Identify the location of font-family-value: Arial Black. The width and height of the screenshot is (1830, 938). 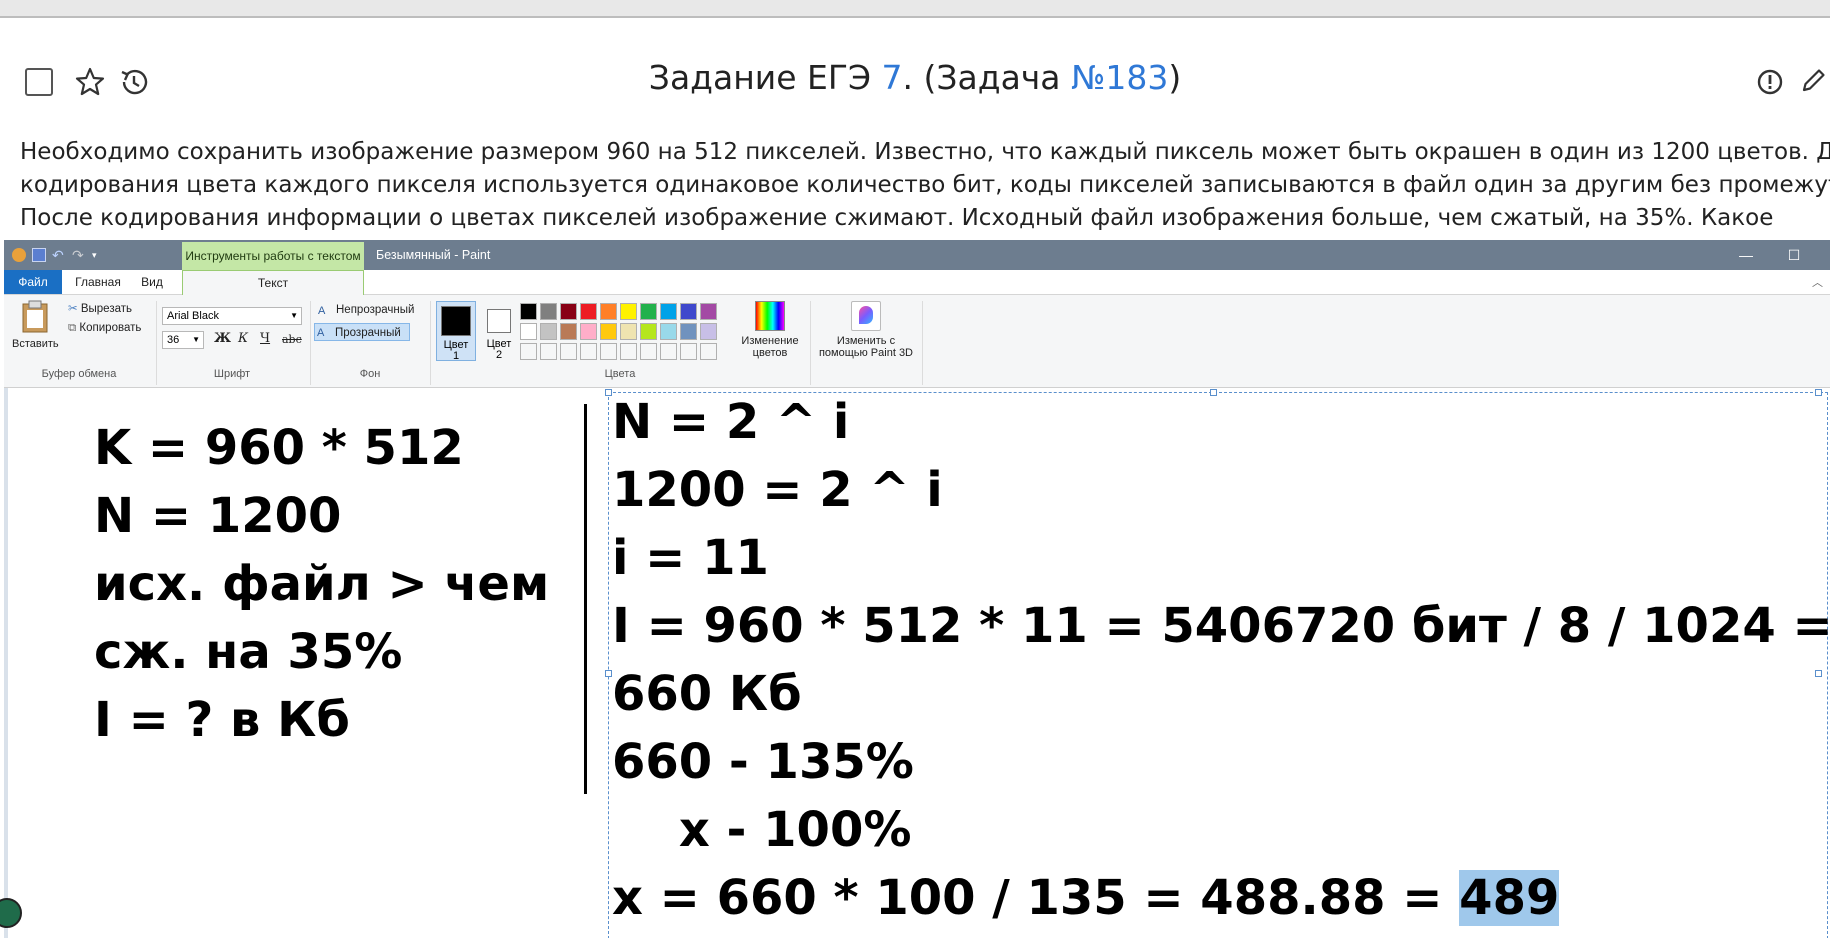
(193, 316).